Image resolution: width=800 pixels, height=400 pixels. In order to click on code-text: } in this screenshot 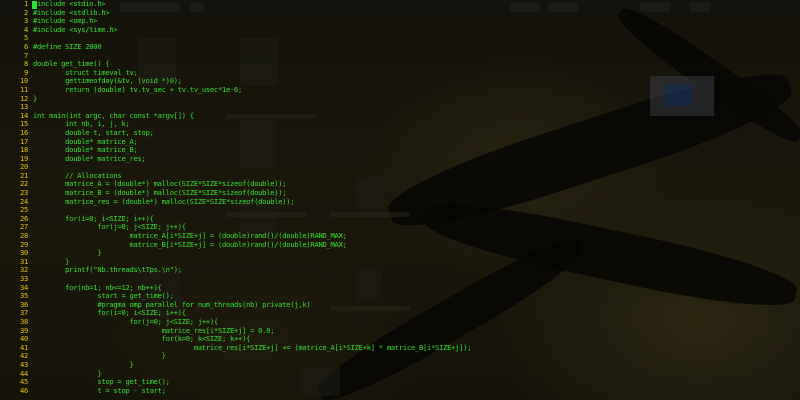, I will do `click(35, 98)`.